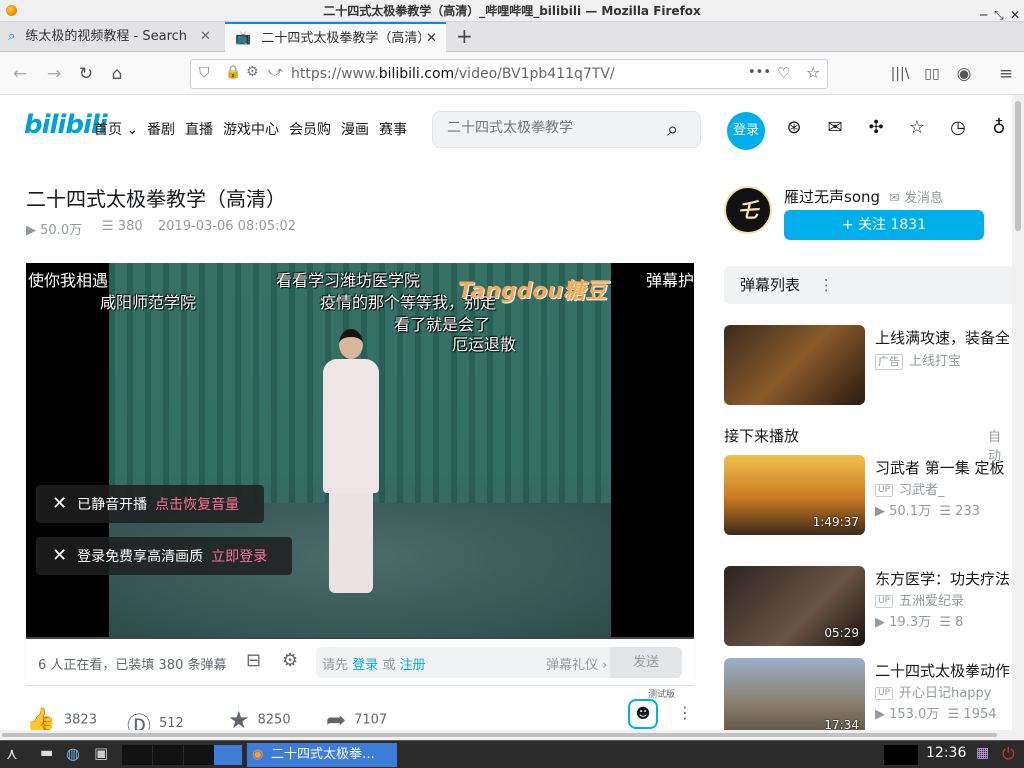 The height and width of the screenshot is (768, 1024). Describe the element at coordinates (746, 131) in the screenshot. I see `login-button: 登录` at that location.